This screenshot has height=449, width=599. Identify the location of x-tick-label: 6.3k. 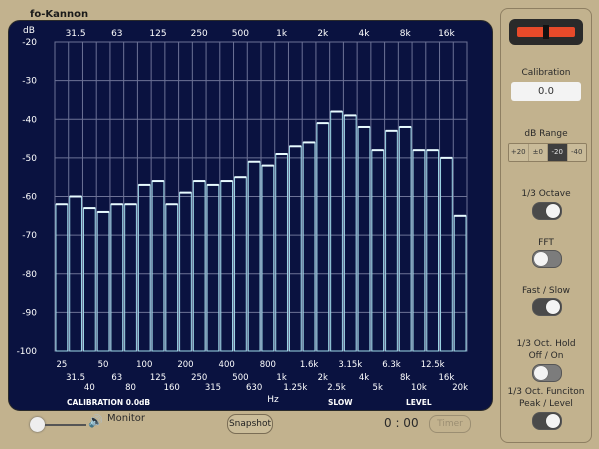
(391, 365).